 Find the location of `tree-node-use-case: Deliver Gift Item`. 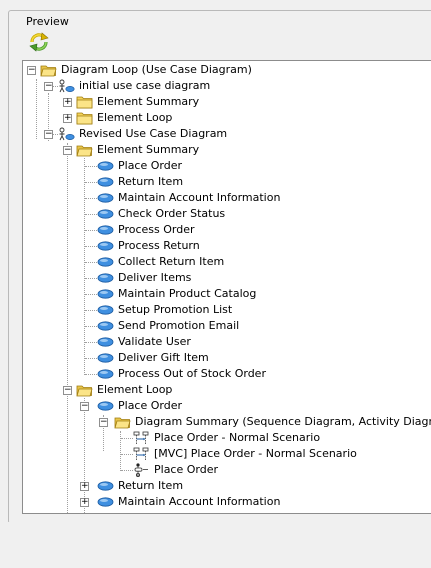

tree-node-use-case: Deliver Gift Item is located at coordinates (153, 358).